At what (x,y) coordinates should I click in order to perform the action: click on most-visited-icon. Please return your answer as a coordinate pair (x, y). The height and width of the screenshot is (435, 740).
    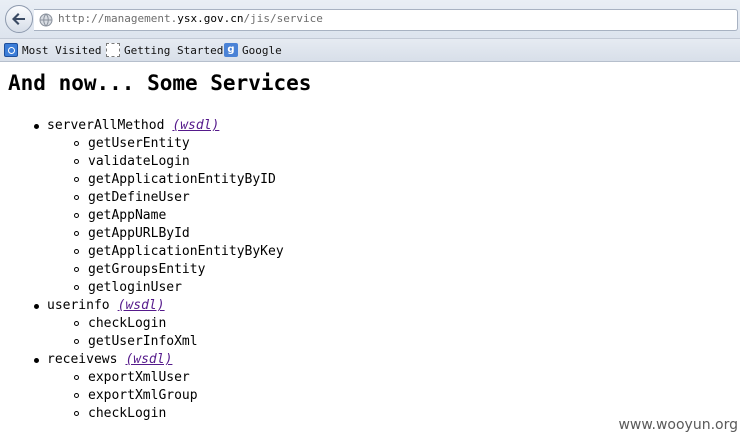
    Looking at the image, I should click on (11, 50).